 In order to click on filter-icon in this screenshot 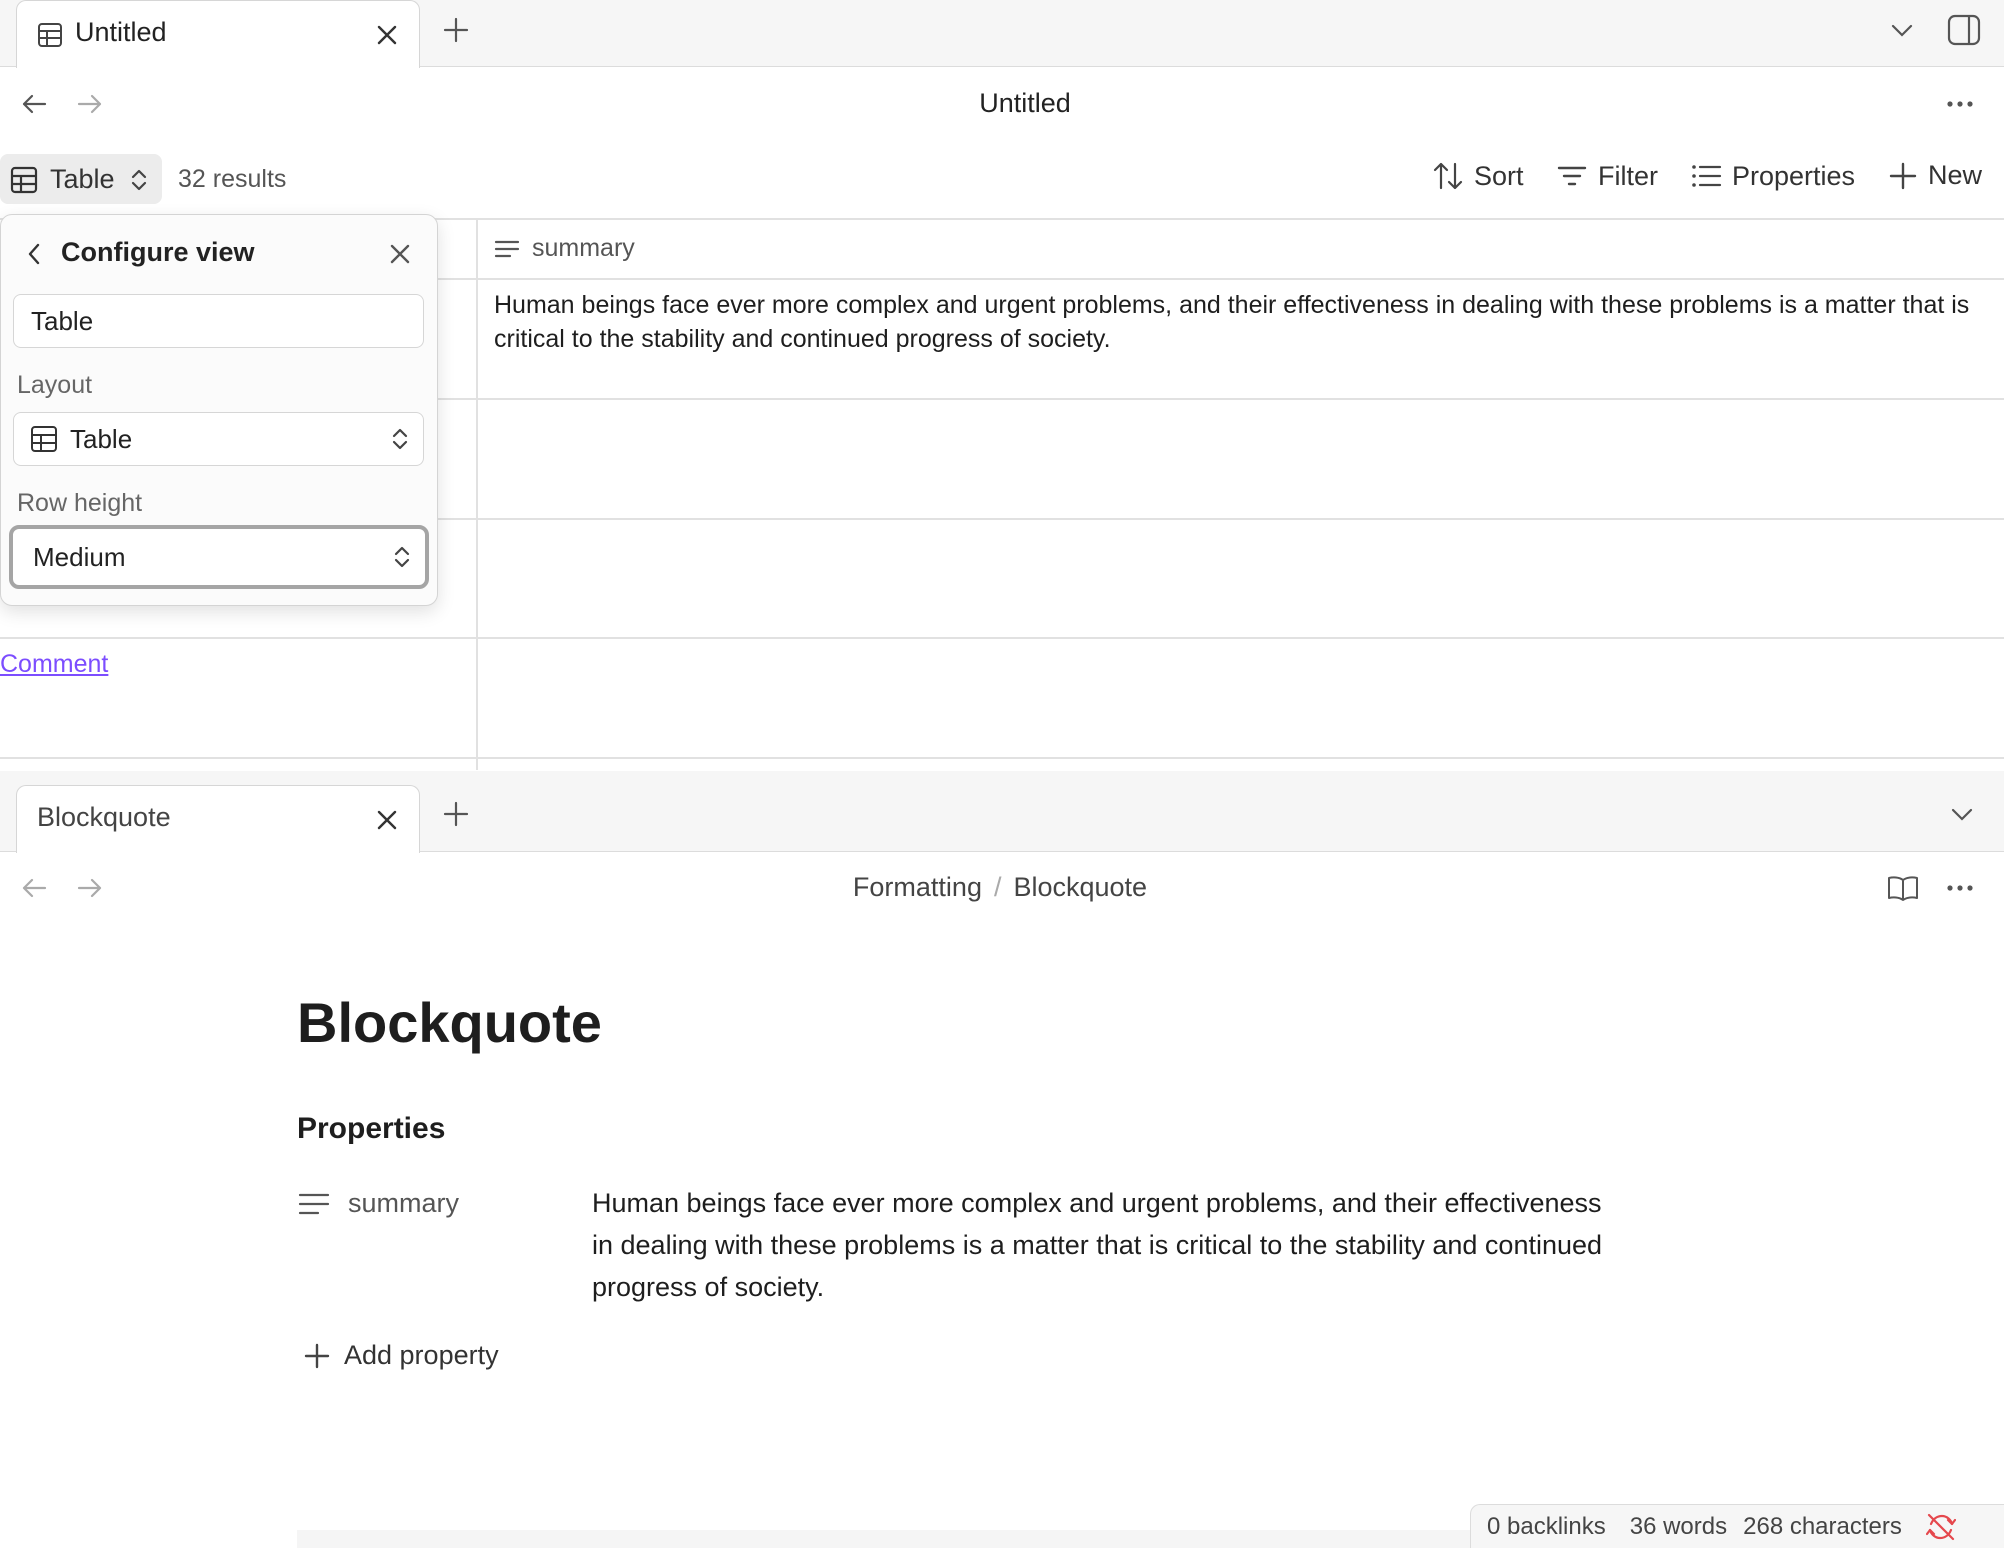, I will do `click(1572, 176)`.